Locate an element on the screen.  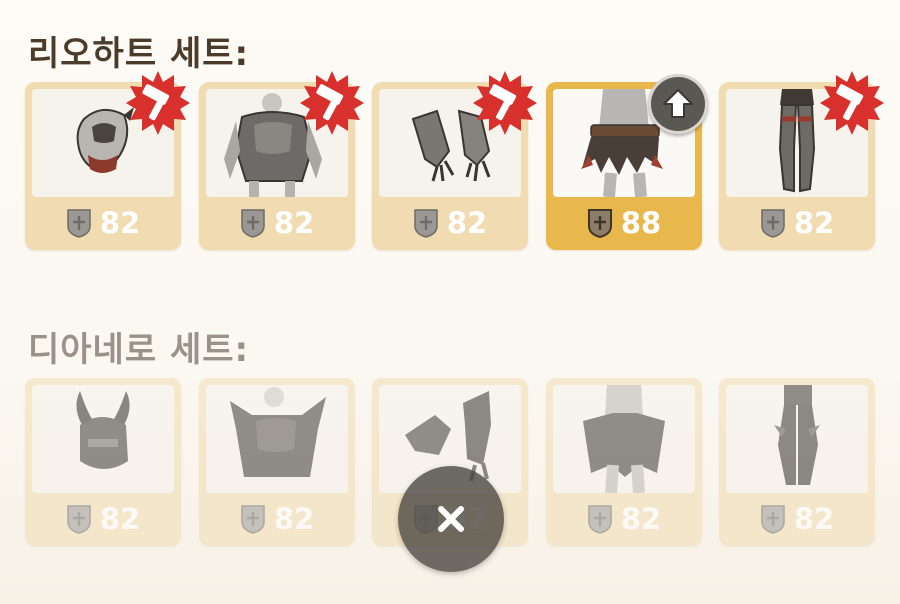
armor-image-legs is located at coordinates (797, 439).